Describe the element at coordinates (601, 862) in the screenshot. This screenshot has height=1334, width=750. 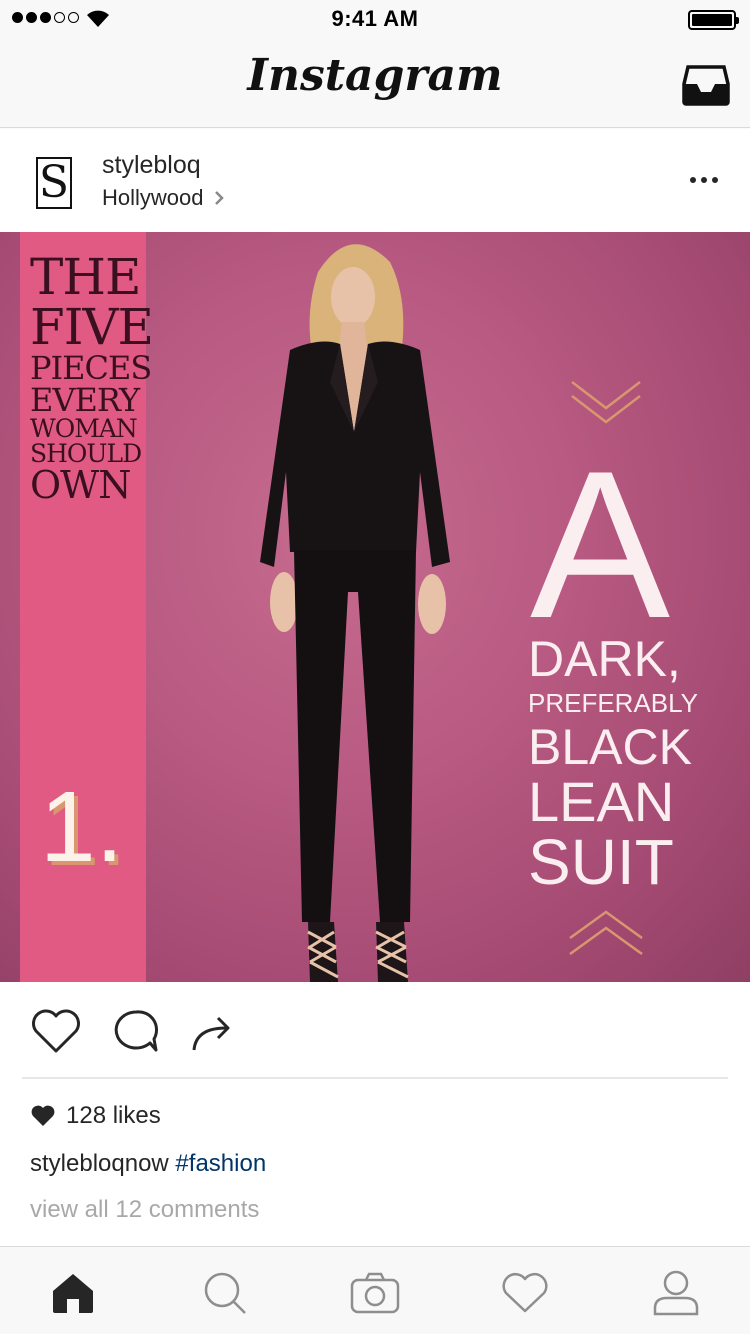
I see `suit-line: SUIT` at that location.